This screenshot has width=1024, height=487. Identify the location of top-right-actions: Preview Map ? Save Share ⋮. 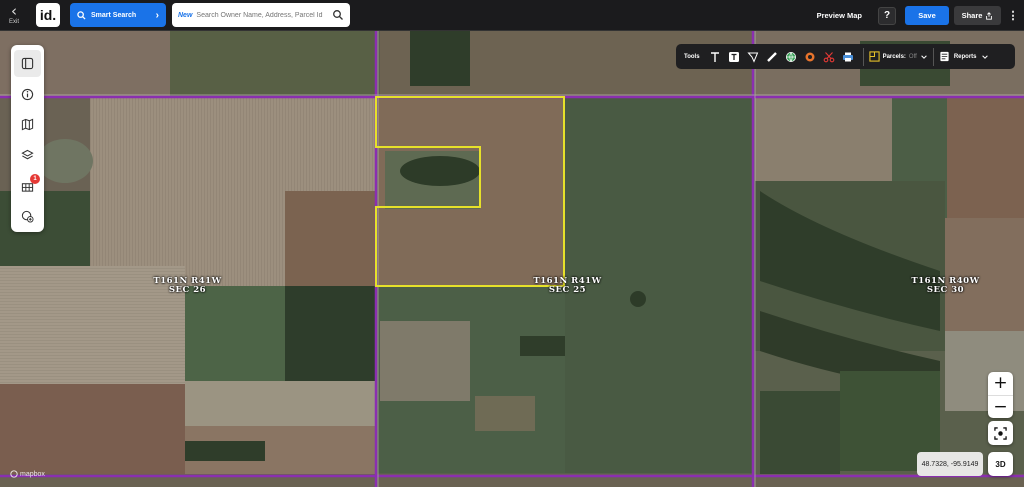
(920, 15).